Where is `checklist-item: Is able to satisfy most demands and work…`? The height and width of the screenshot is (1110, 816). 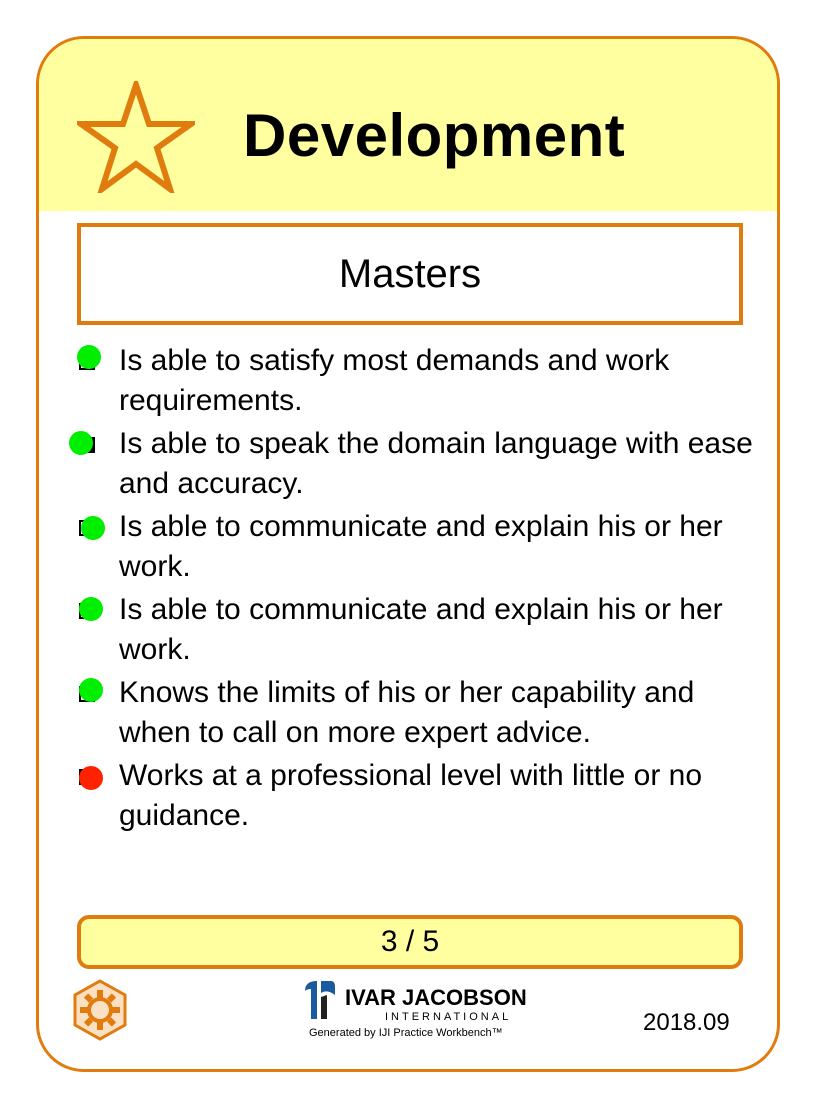
checklist-item: Is able to satisfy most demands and work… is located at coordinates (417, 381).